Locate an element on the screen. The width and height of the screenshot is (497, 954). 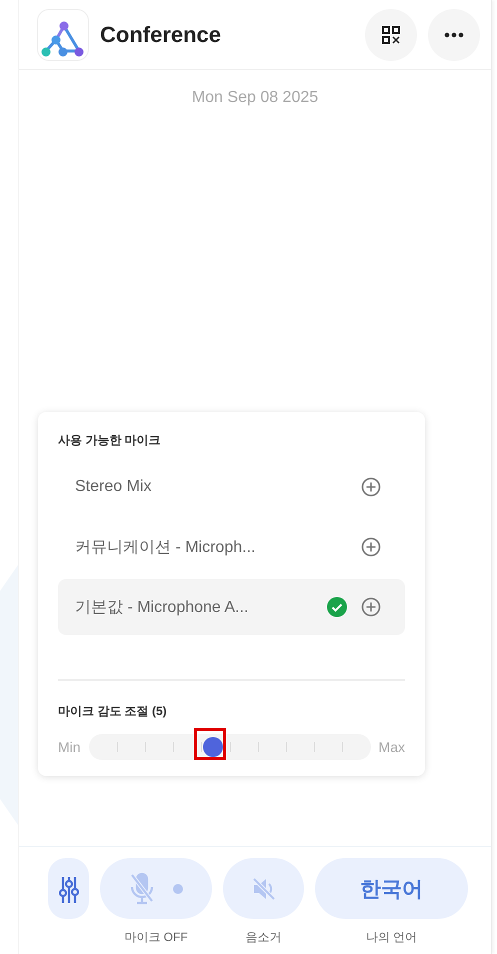
sensitivity-slider is located at coordinates (229, 747).